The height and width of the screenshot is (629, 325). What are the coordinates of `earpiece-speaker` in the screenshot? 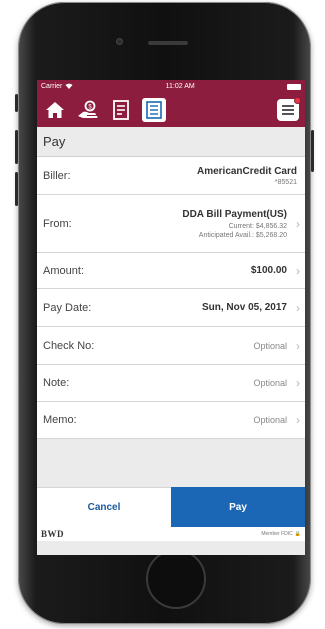 It's located at (168, 43).